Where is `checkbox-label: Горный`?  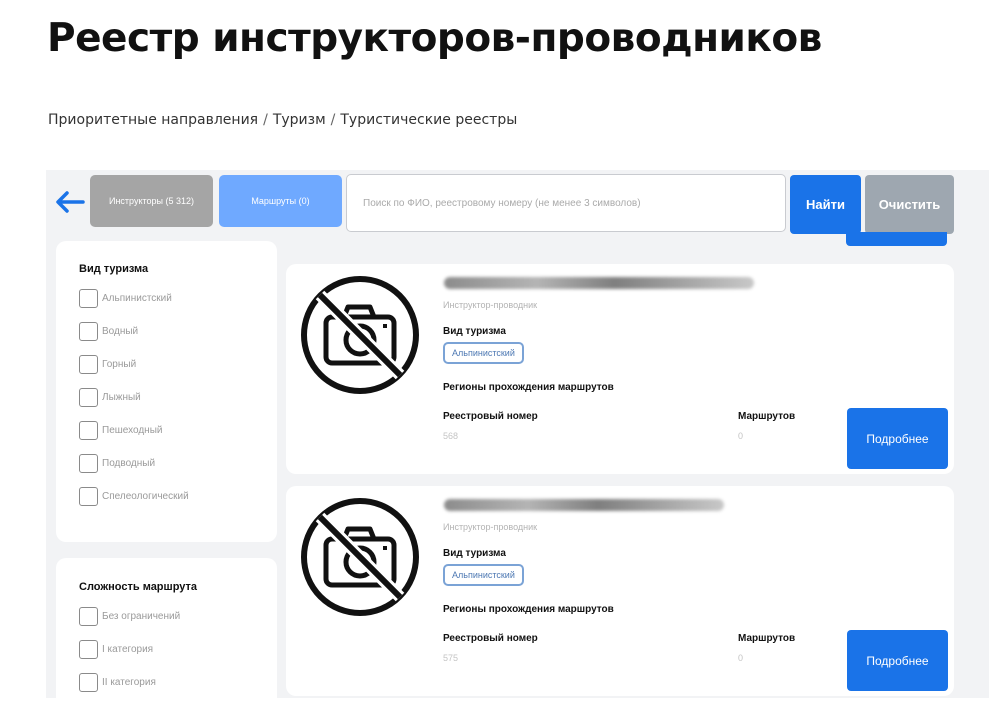 checkbox-label: Горный is located at coordinates (119, 364).